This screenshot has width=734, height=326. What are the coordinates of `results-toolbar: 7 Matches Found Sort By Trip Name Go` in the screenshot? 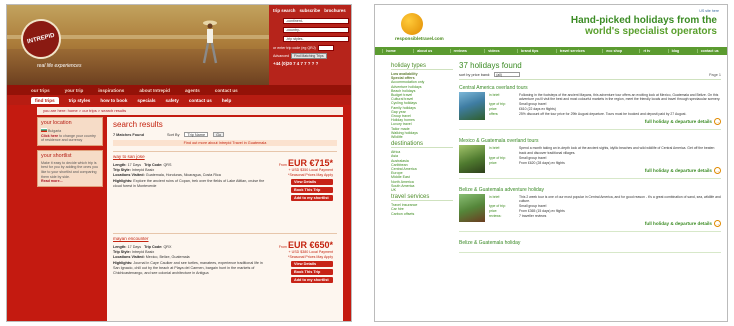 It's located at (225, 134).